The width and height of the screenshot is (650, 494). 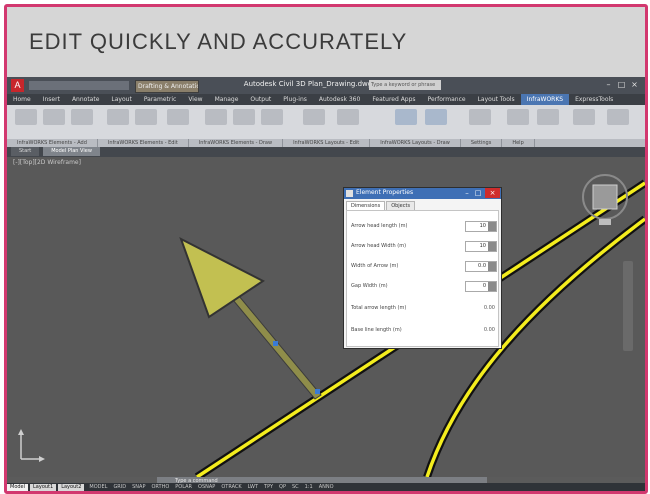 I want to click on ribbon-panel-area, so click(x=326, y=122).